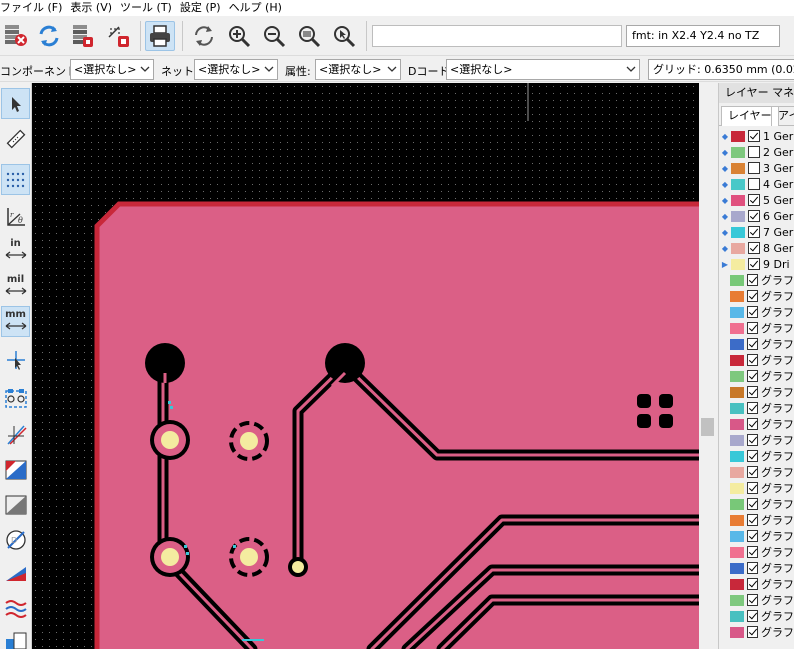 The width and height of the screenshot is (794, 649). What do you see at coordinates (15, 321) in the screenshot?
I see `mm-units-button: mm` at bounding box center [15, 321].